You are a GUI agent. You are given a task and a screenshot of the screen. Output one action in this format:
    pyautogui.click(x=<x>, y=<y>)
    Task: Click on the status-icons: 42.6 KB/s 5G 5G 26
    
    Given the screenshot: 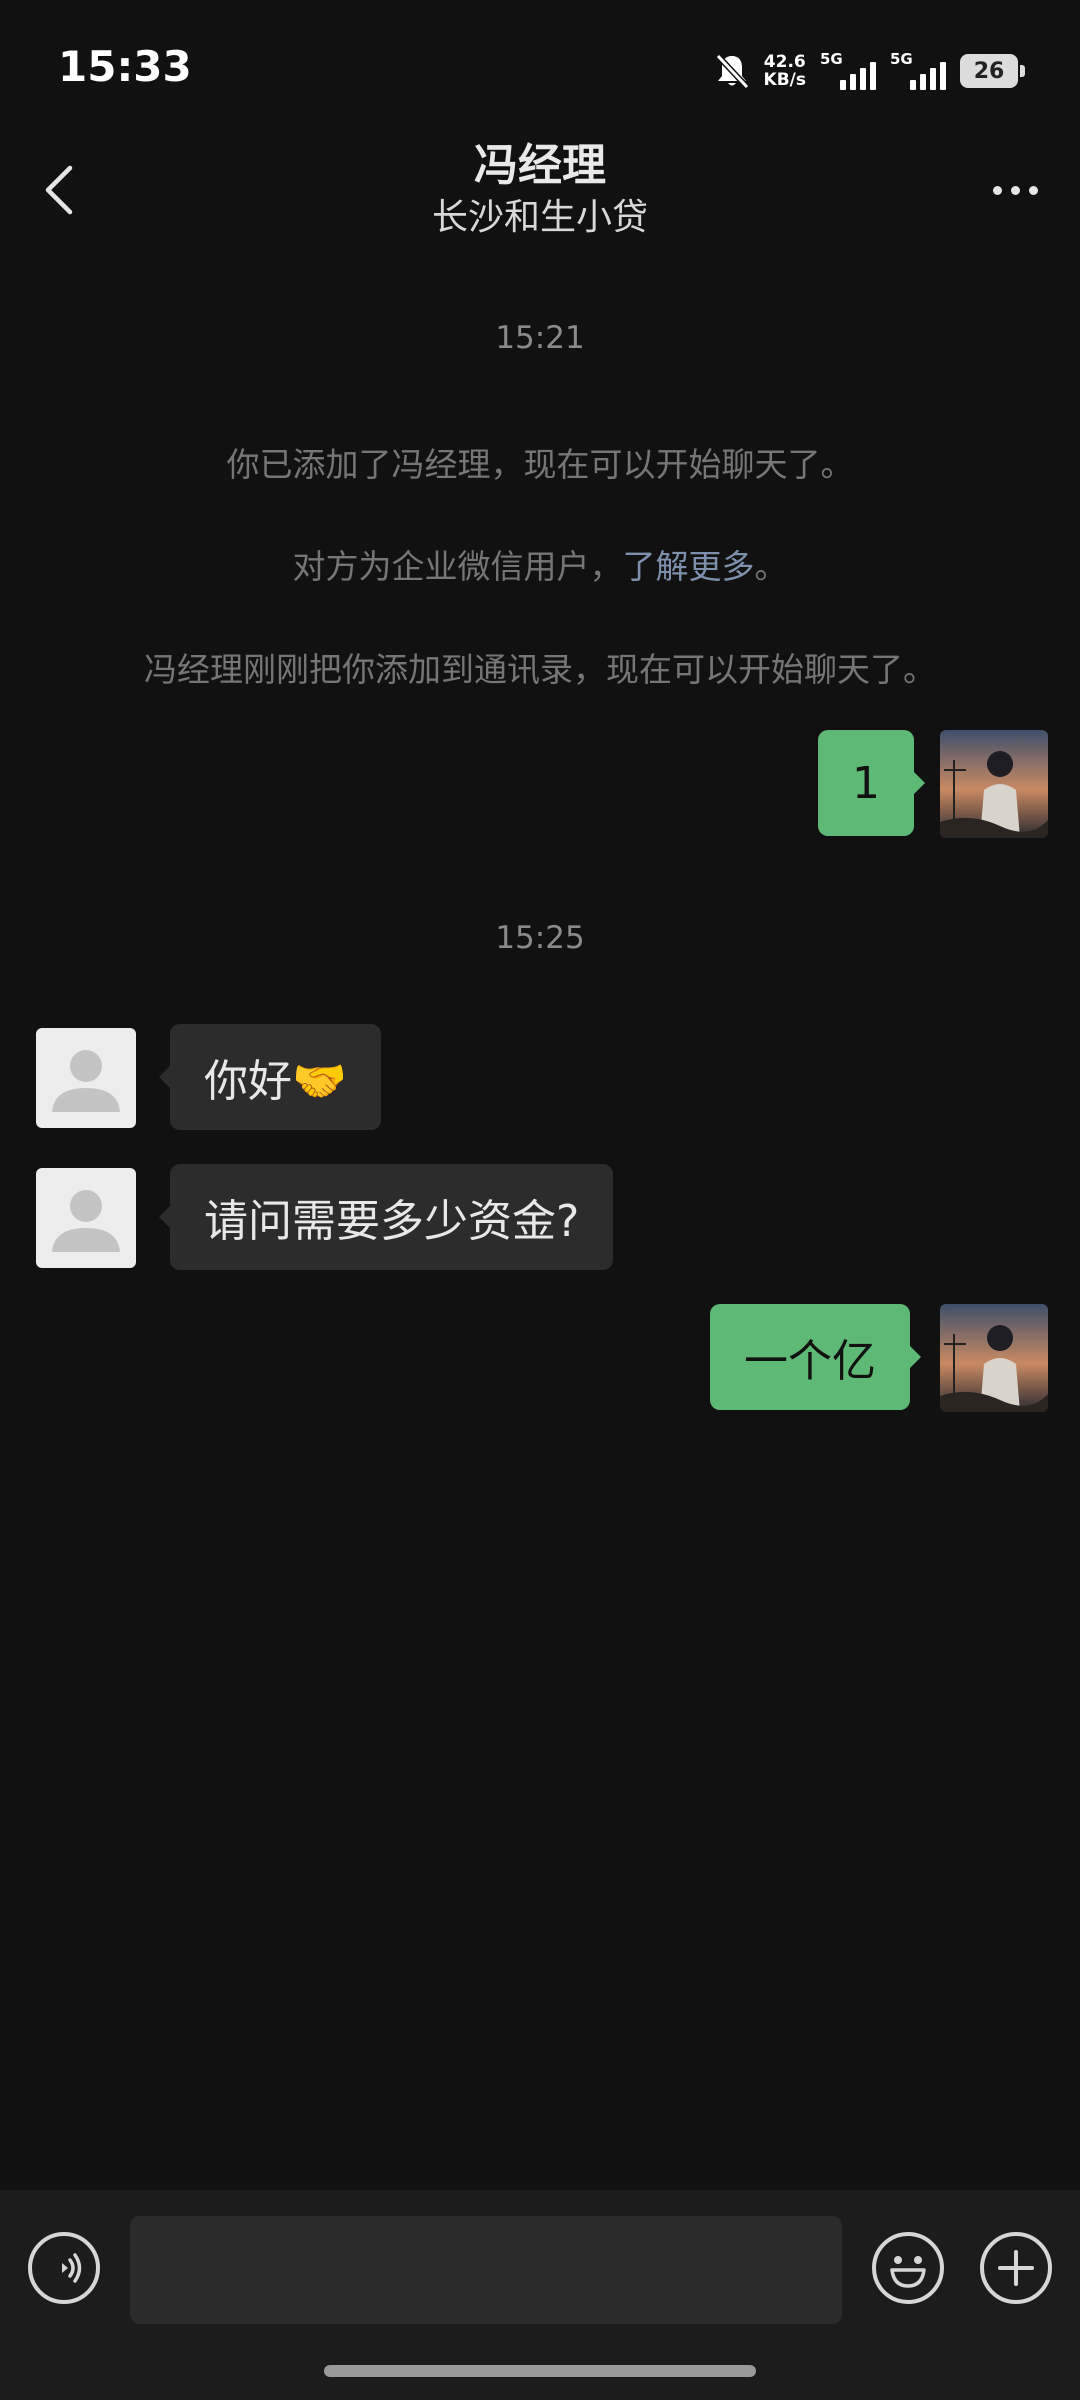 What is the action you would take?
    pyautogui.click(x=869, y=71)
    